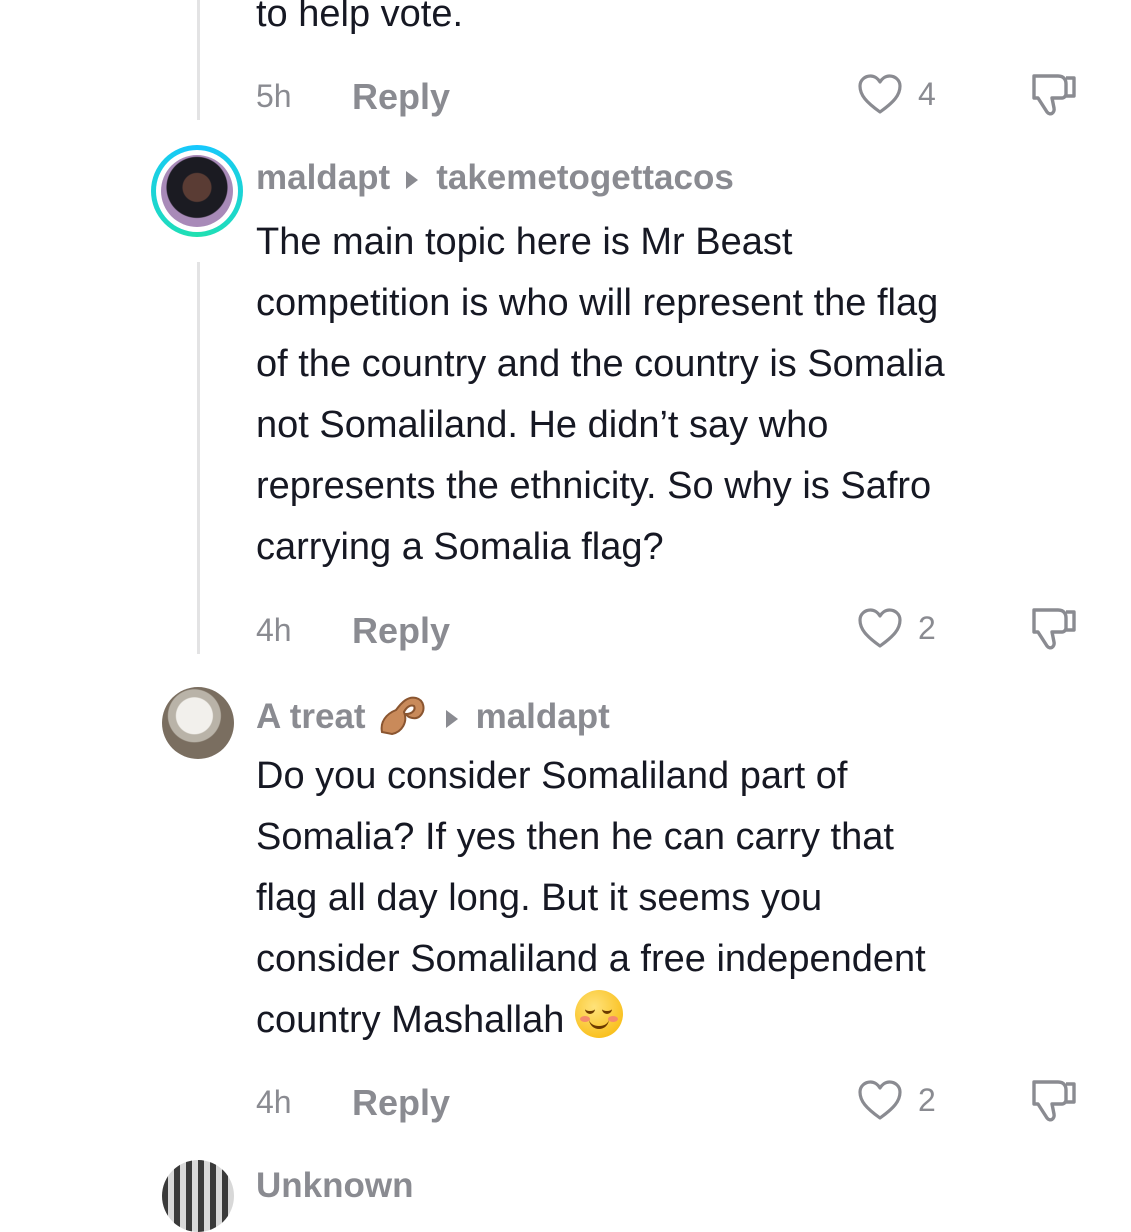 This screenshot has height=1232, width=1131. What do you see at coordinates (906, 95) in the screenshot?
I see `like-button: 4` at bounding box center [906, 95].